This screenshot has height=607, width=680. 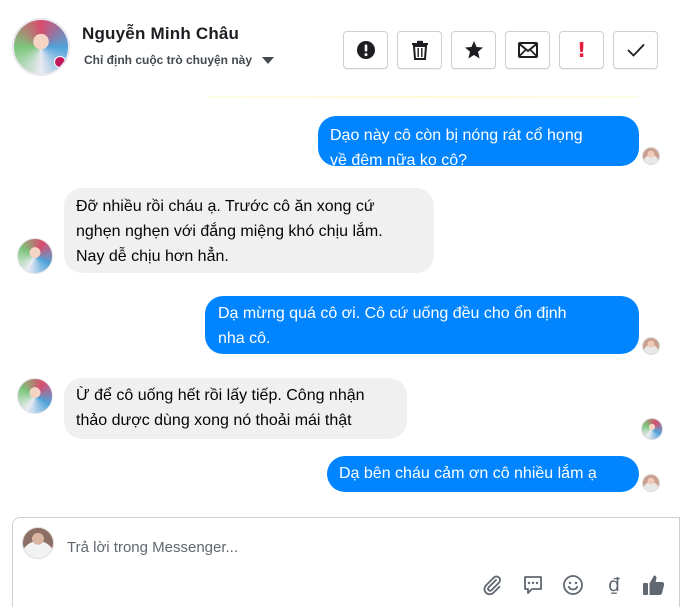 I want to click on checkmark-icon, so click(x=635, y=50).